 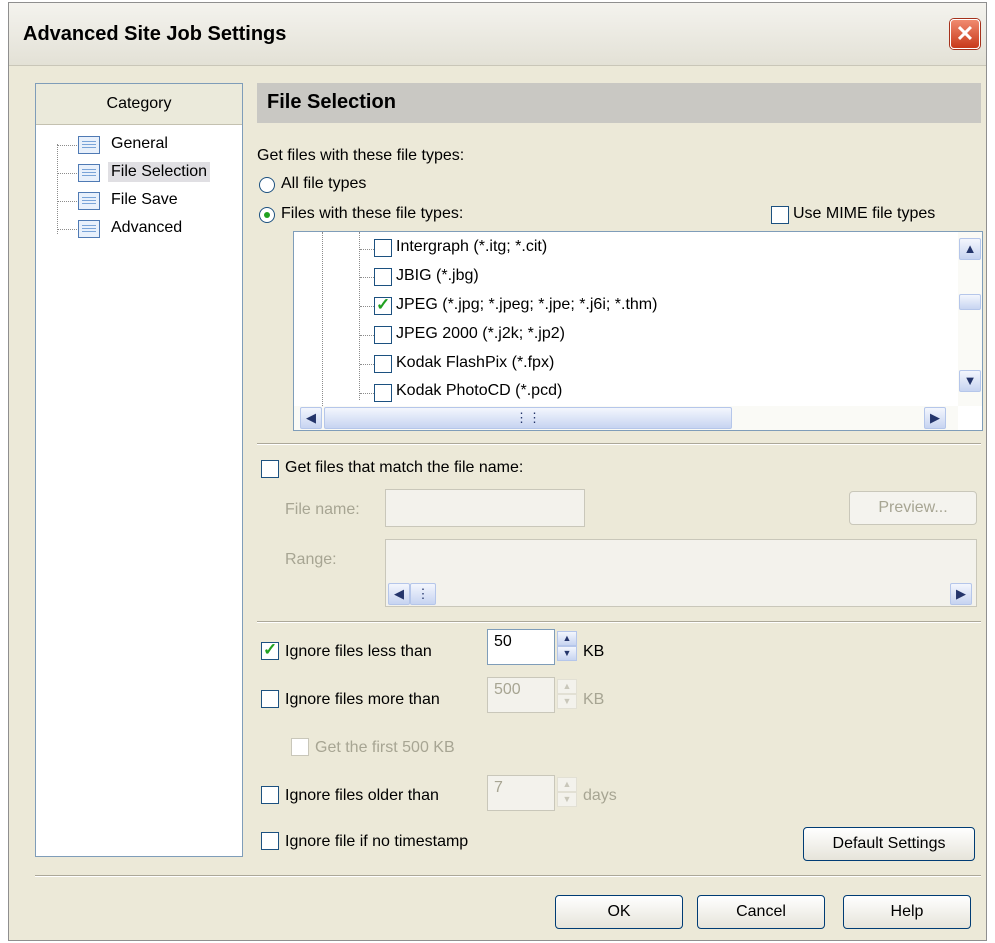 I want to click on radio-these-file-types, so click(x=267, y=215).